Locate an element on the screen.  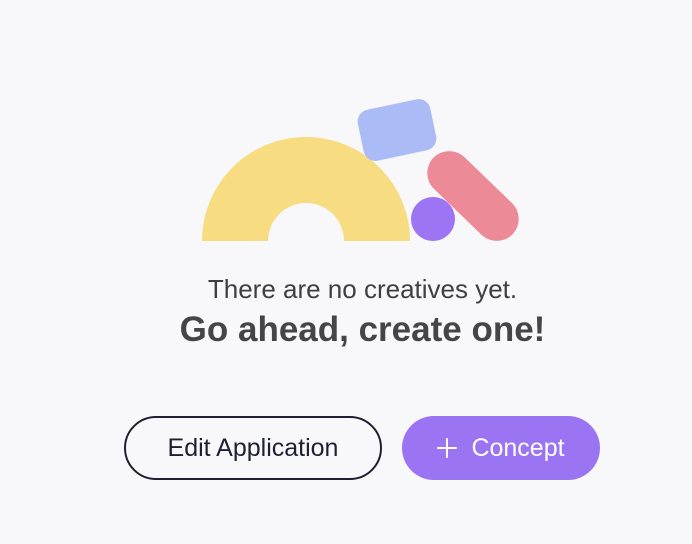
concept-label: Concept is located at coordinates (518, 447).